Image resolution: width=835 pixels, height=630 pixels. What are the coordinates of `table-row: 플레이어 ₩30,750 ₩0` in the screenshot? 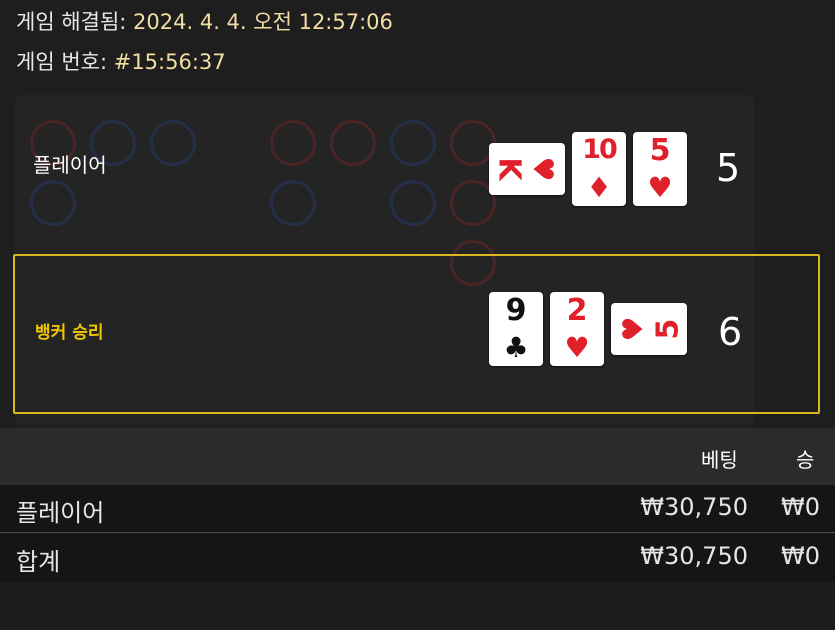 It's located at (417, 509).